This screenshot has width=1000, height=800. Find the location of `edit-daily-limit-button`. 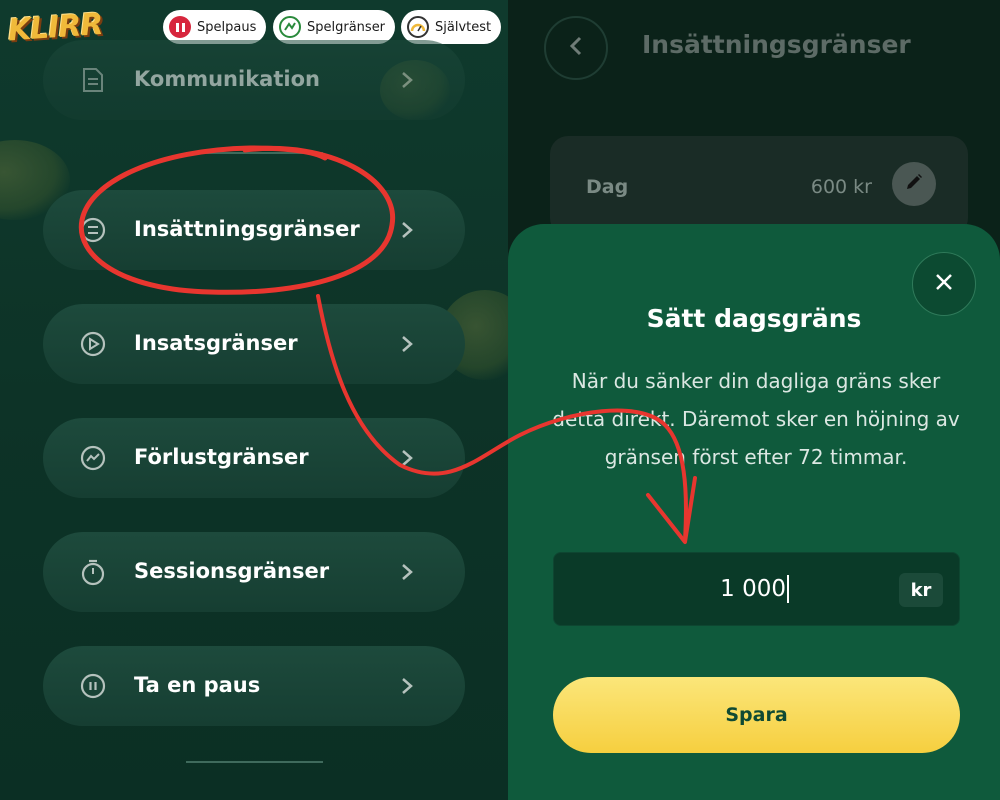

edit-daily-limit-button is located at coordinates (914, 184).